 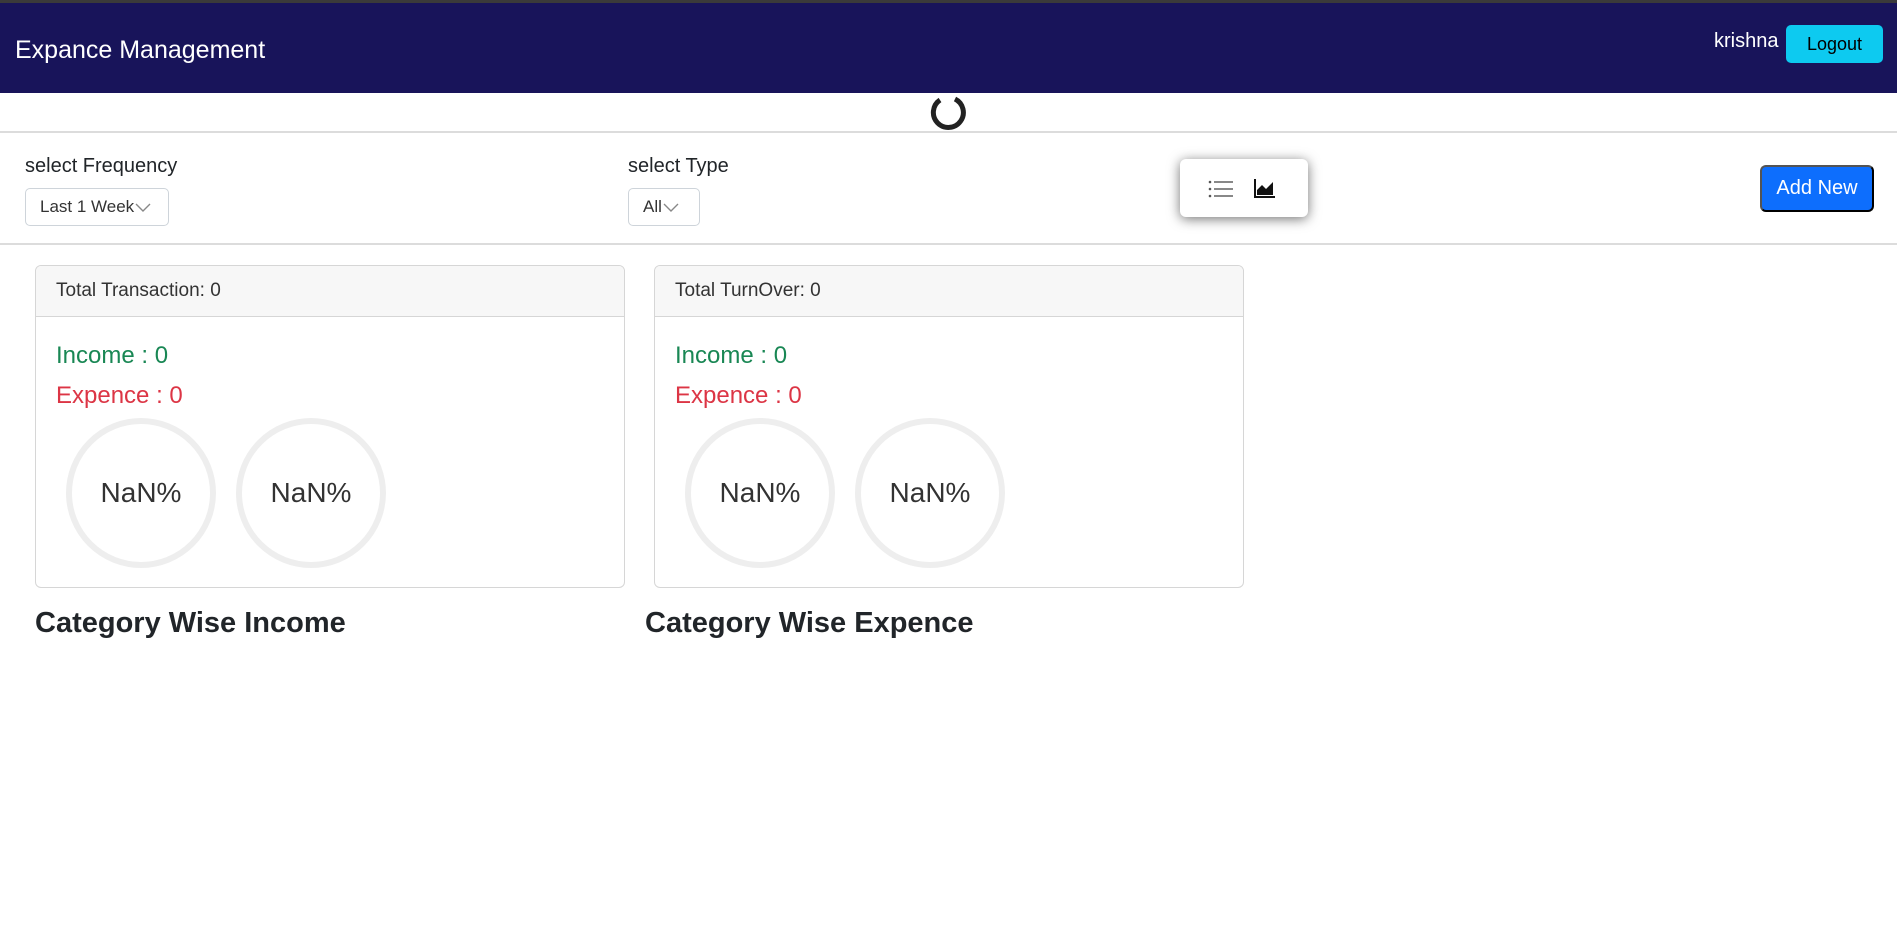 I want to click on view-toggle, so click(x=1244, y=188).